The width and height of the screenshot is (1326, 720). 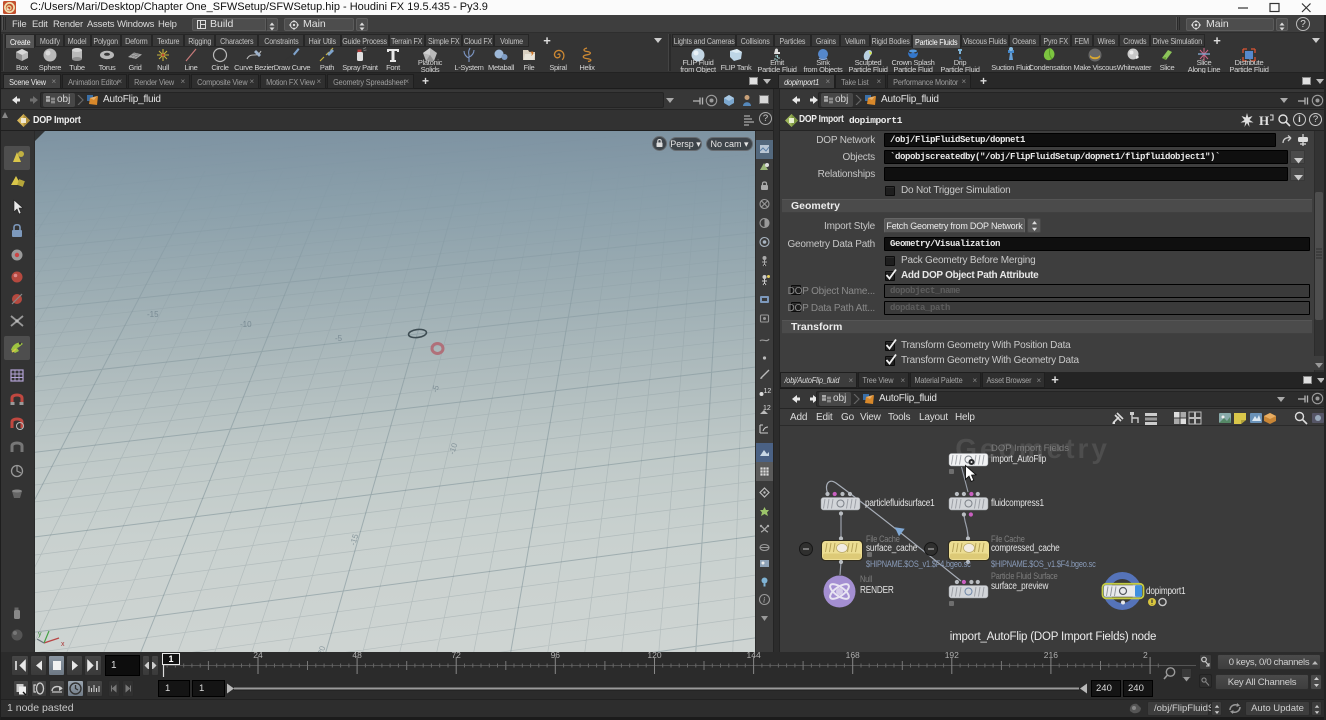 I want to click on svg-text: DOP Import Fields, so click(x=1030, y=448).